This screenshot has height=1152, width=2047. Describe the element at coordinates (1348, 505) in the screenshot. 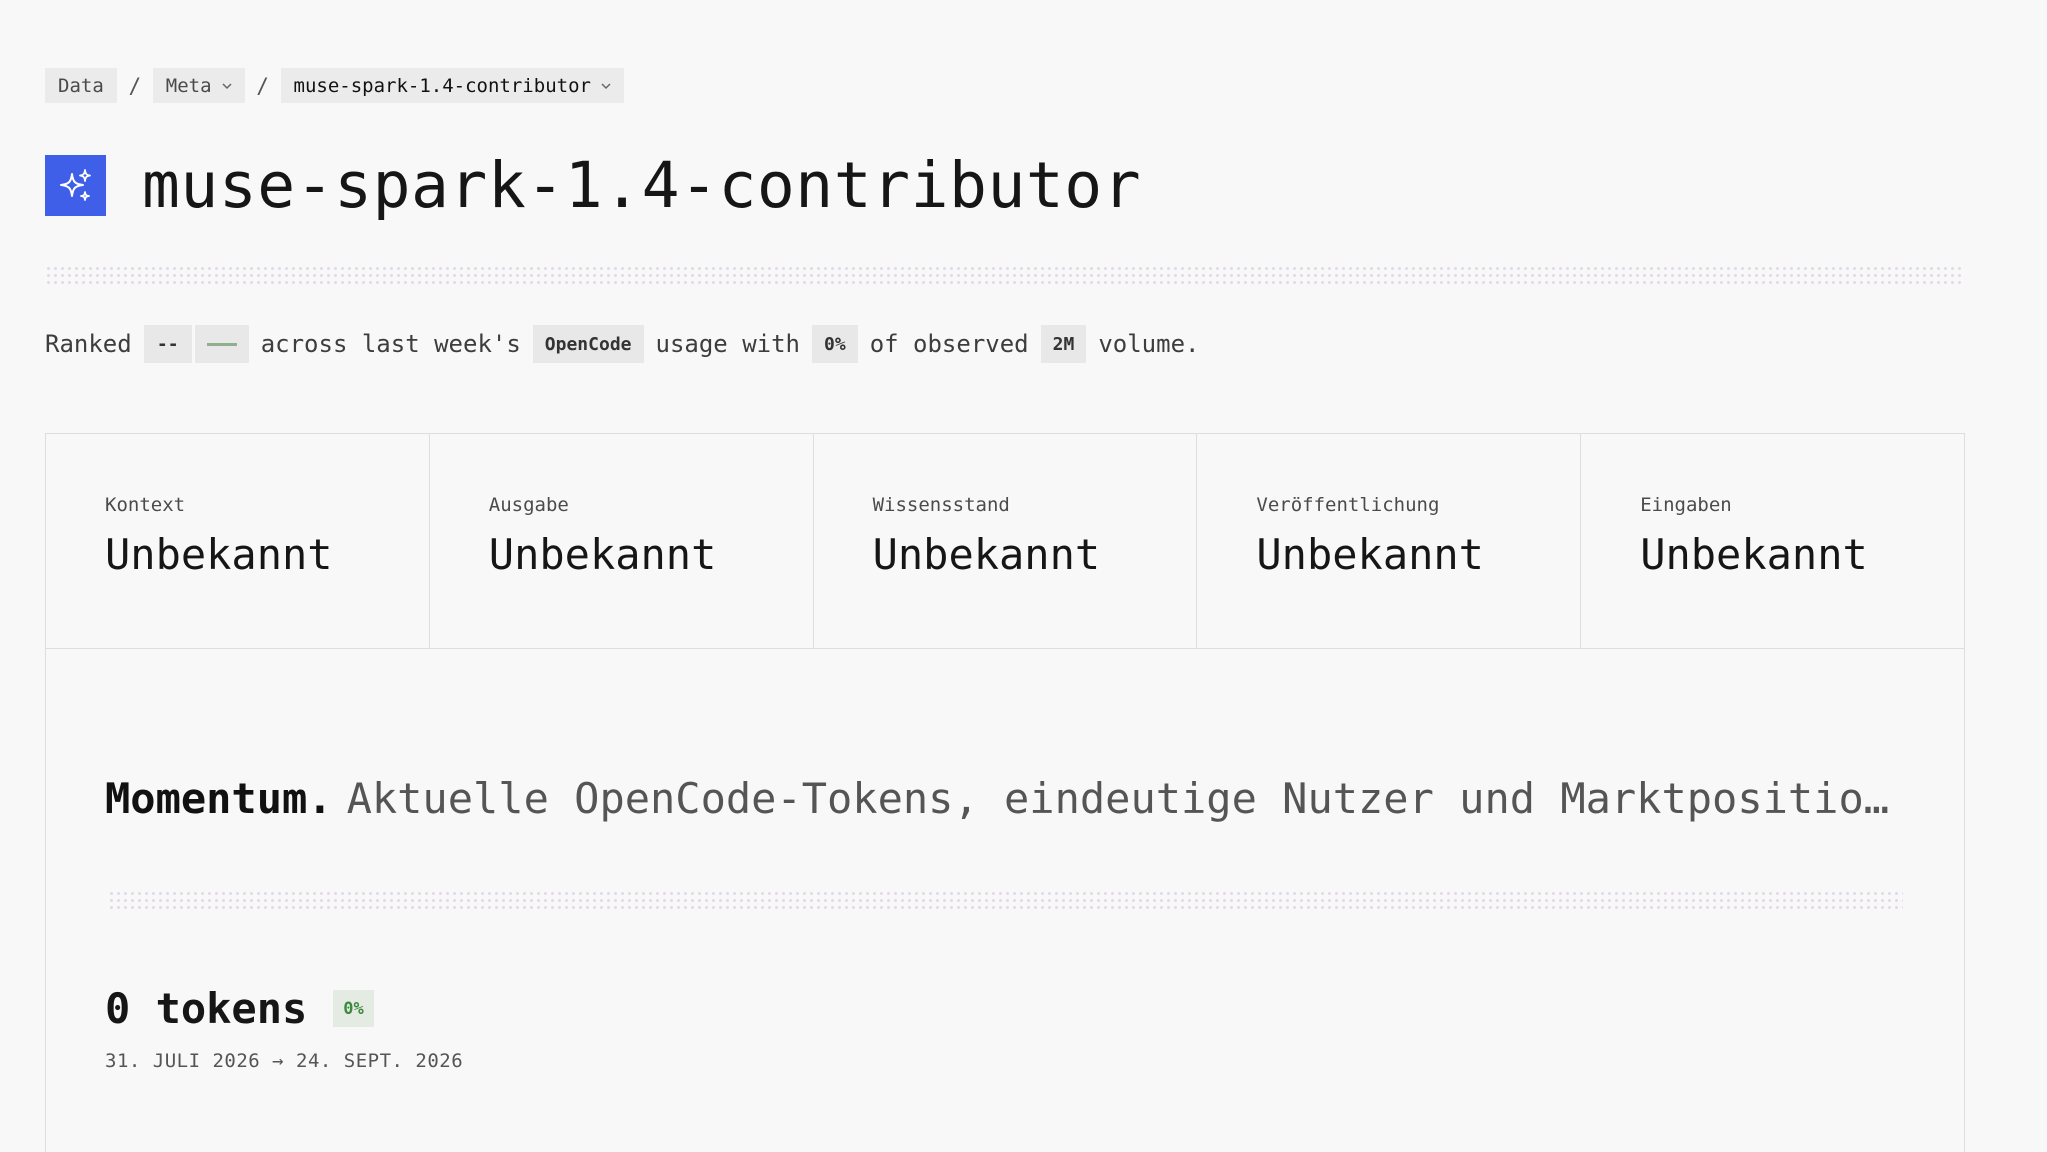

I see `spec-label: Veröffentlichung` at that location.